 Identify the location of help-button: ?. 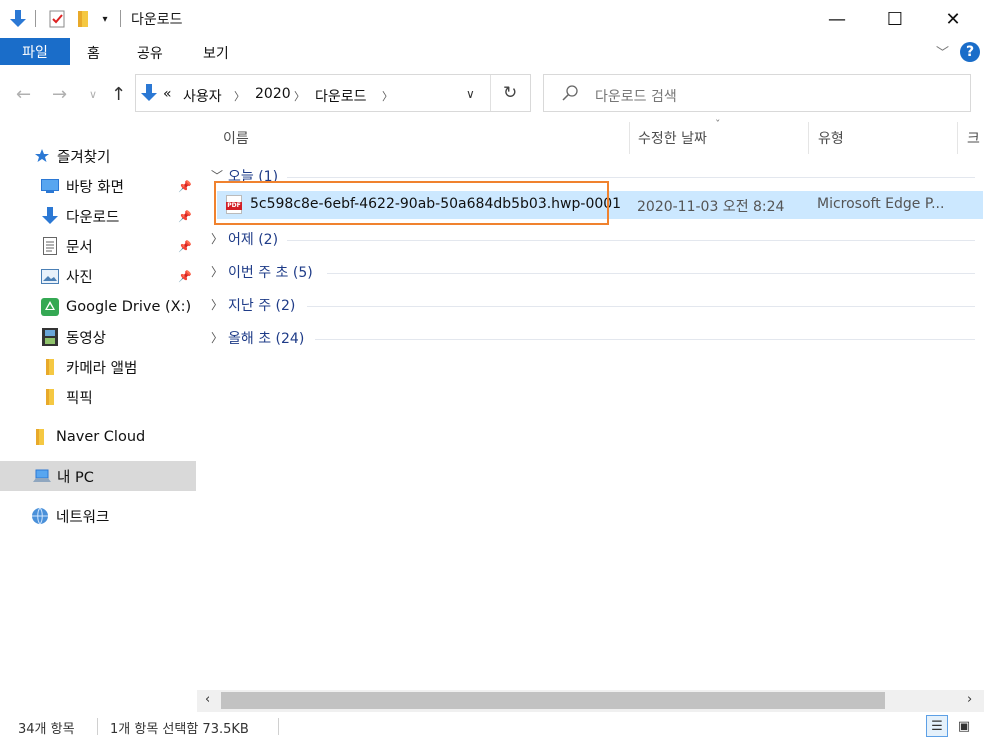
(970, 52).